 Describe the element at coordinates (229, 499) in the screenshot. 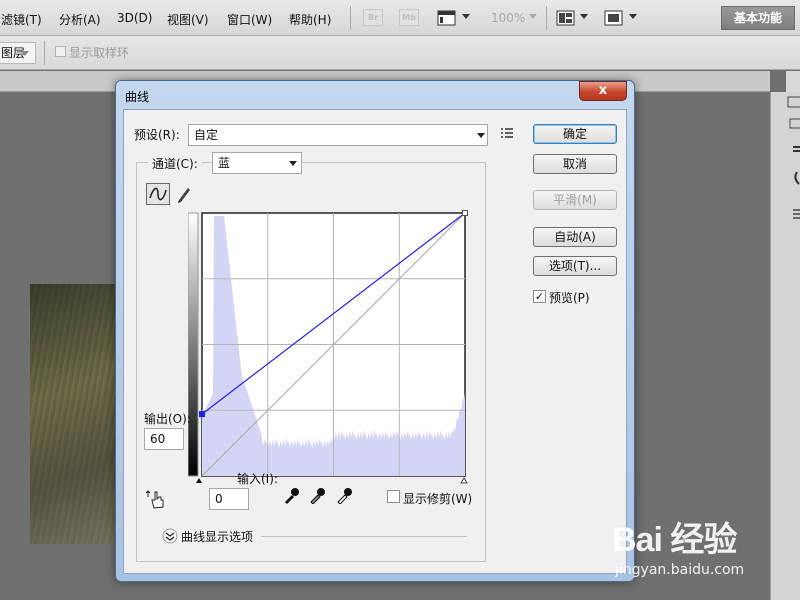

I see `input-field: 0` at that location.